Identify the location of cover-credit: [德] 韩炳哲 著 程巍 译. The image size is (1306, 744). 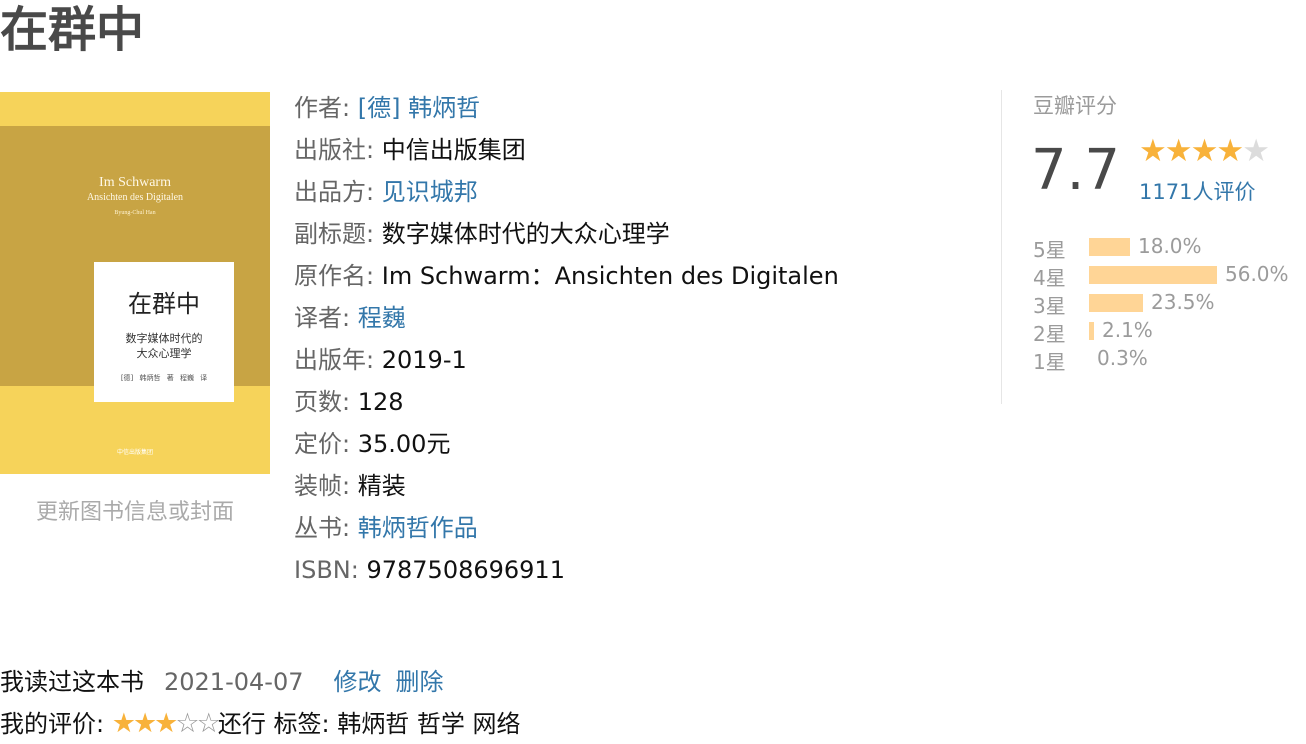
(164, 378).